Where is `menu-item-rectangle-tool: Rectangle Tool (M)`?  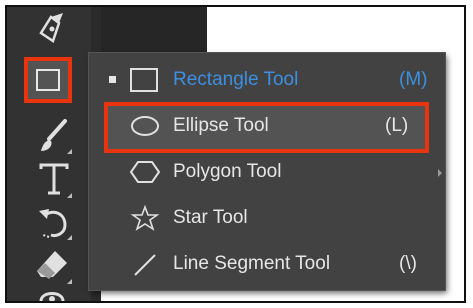 menu-item-rectangle-tool: Rectangle Tool (M) is located at coordinates (267, 80).